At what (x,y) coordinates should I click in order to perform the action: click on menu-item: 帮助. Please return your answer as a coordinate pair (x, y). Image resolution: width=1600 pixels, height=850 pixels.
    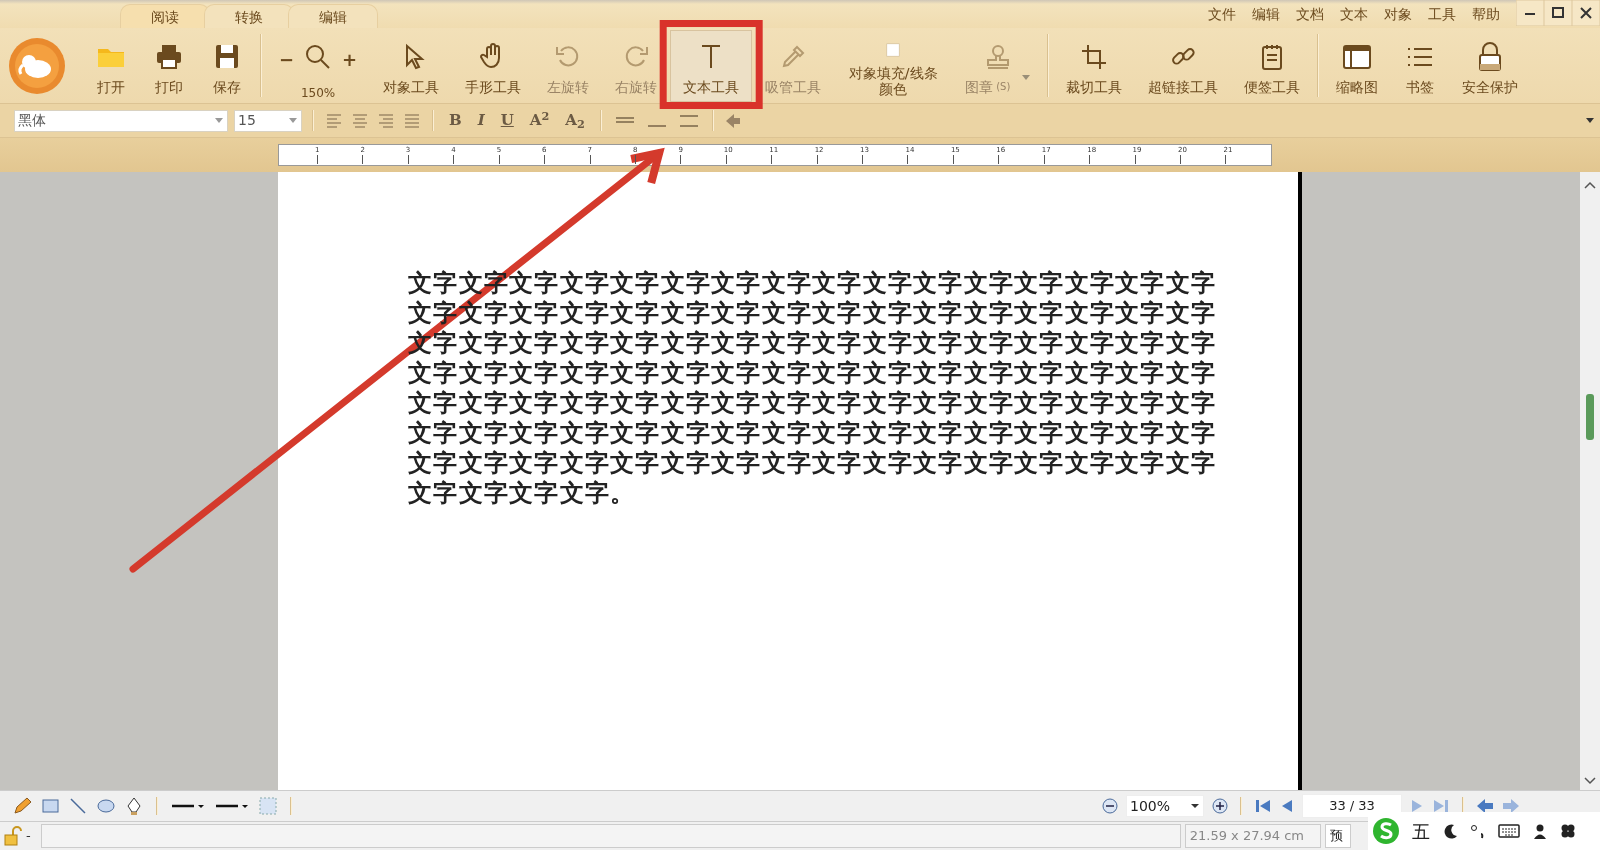
    Looking at the image, I should click on (1486, 14).